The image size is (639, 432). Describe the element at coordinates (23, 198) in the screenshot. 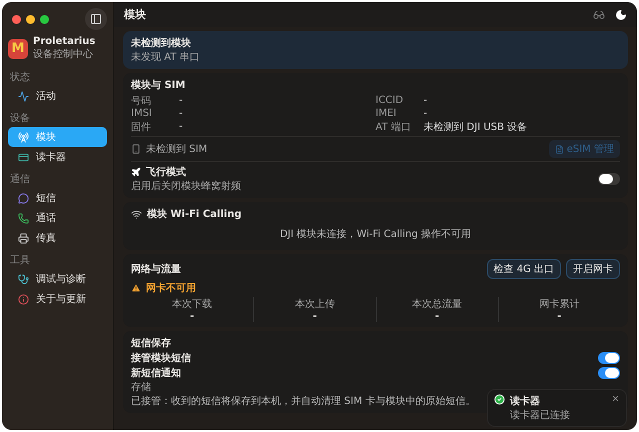

I see `chat-bubble-icon` at that location.